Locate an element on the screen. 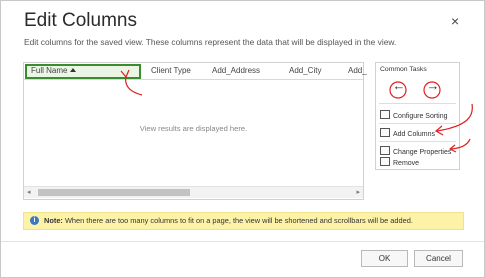 This screenshot has width=485, height=278. annotation-arrow-column is located at coordinates (134, 85).